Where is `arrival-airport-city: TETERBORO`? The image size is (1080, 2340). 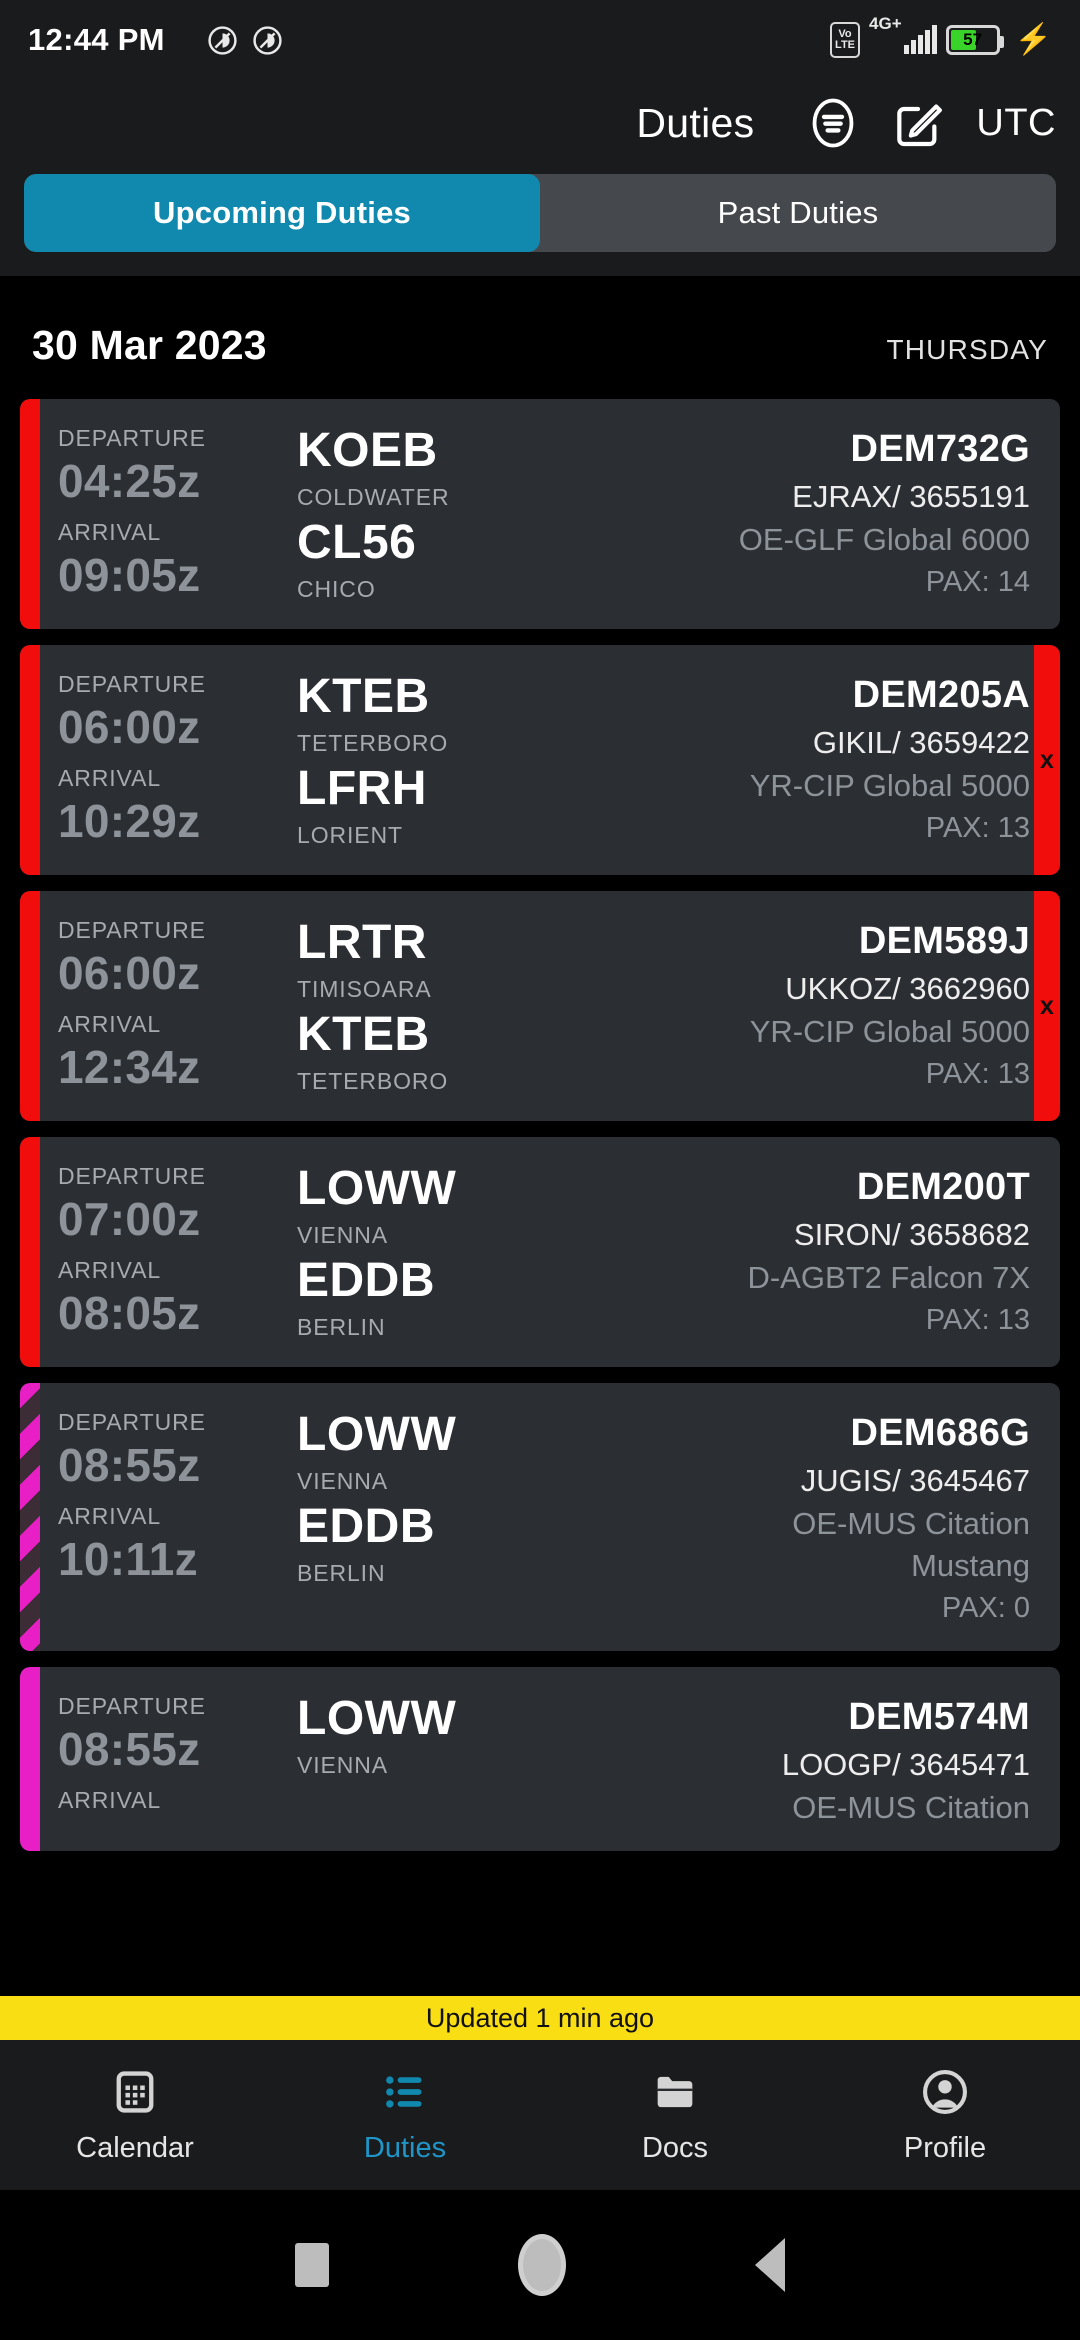 arrival-airport-city: TETERBORO is located at coordinates (373, 1081).